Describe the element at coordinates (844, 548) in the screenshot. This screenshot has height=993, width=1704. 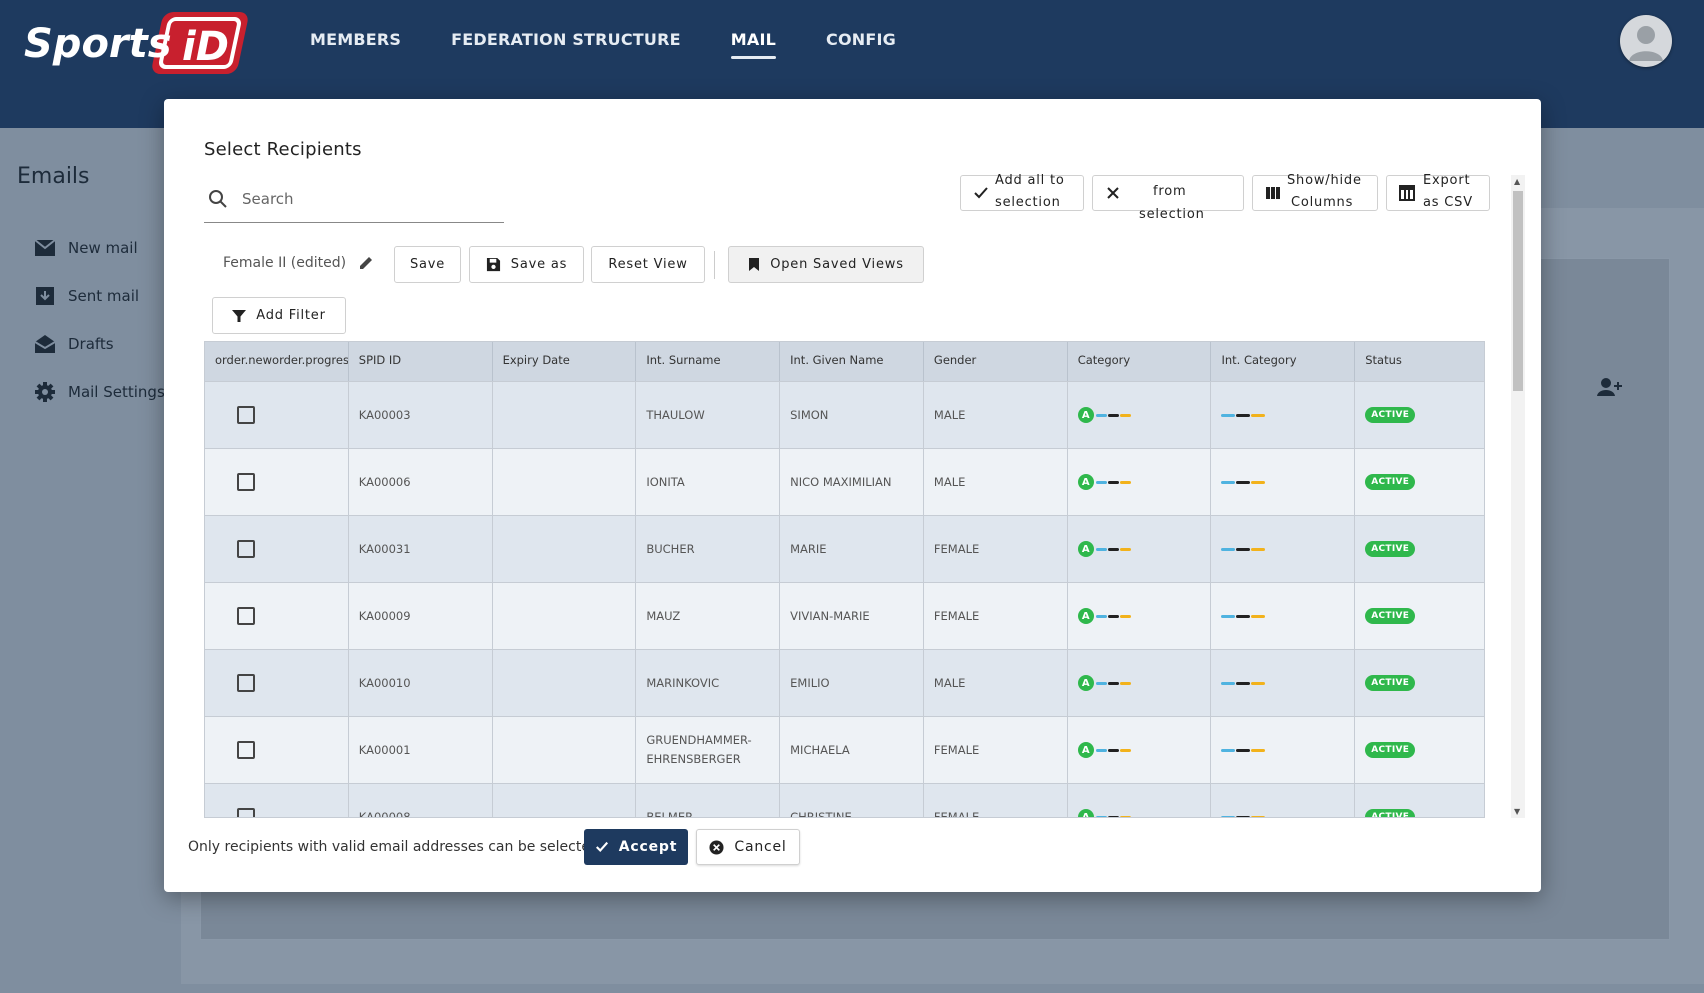
I see `table-row: KA00031 BUCHER MARIE FEMALE A ACTIVE` at that location.